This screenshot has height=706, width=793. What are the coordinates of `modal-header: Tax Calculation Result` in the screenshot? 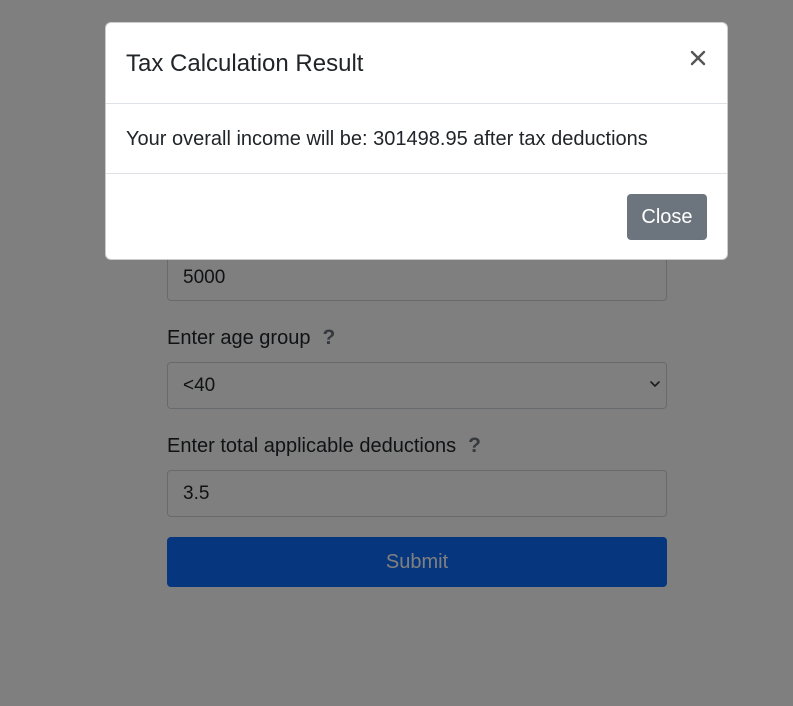 It's located at (416, 63).